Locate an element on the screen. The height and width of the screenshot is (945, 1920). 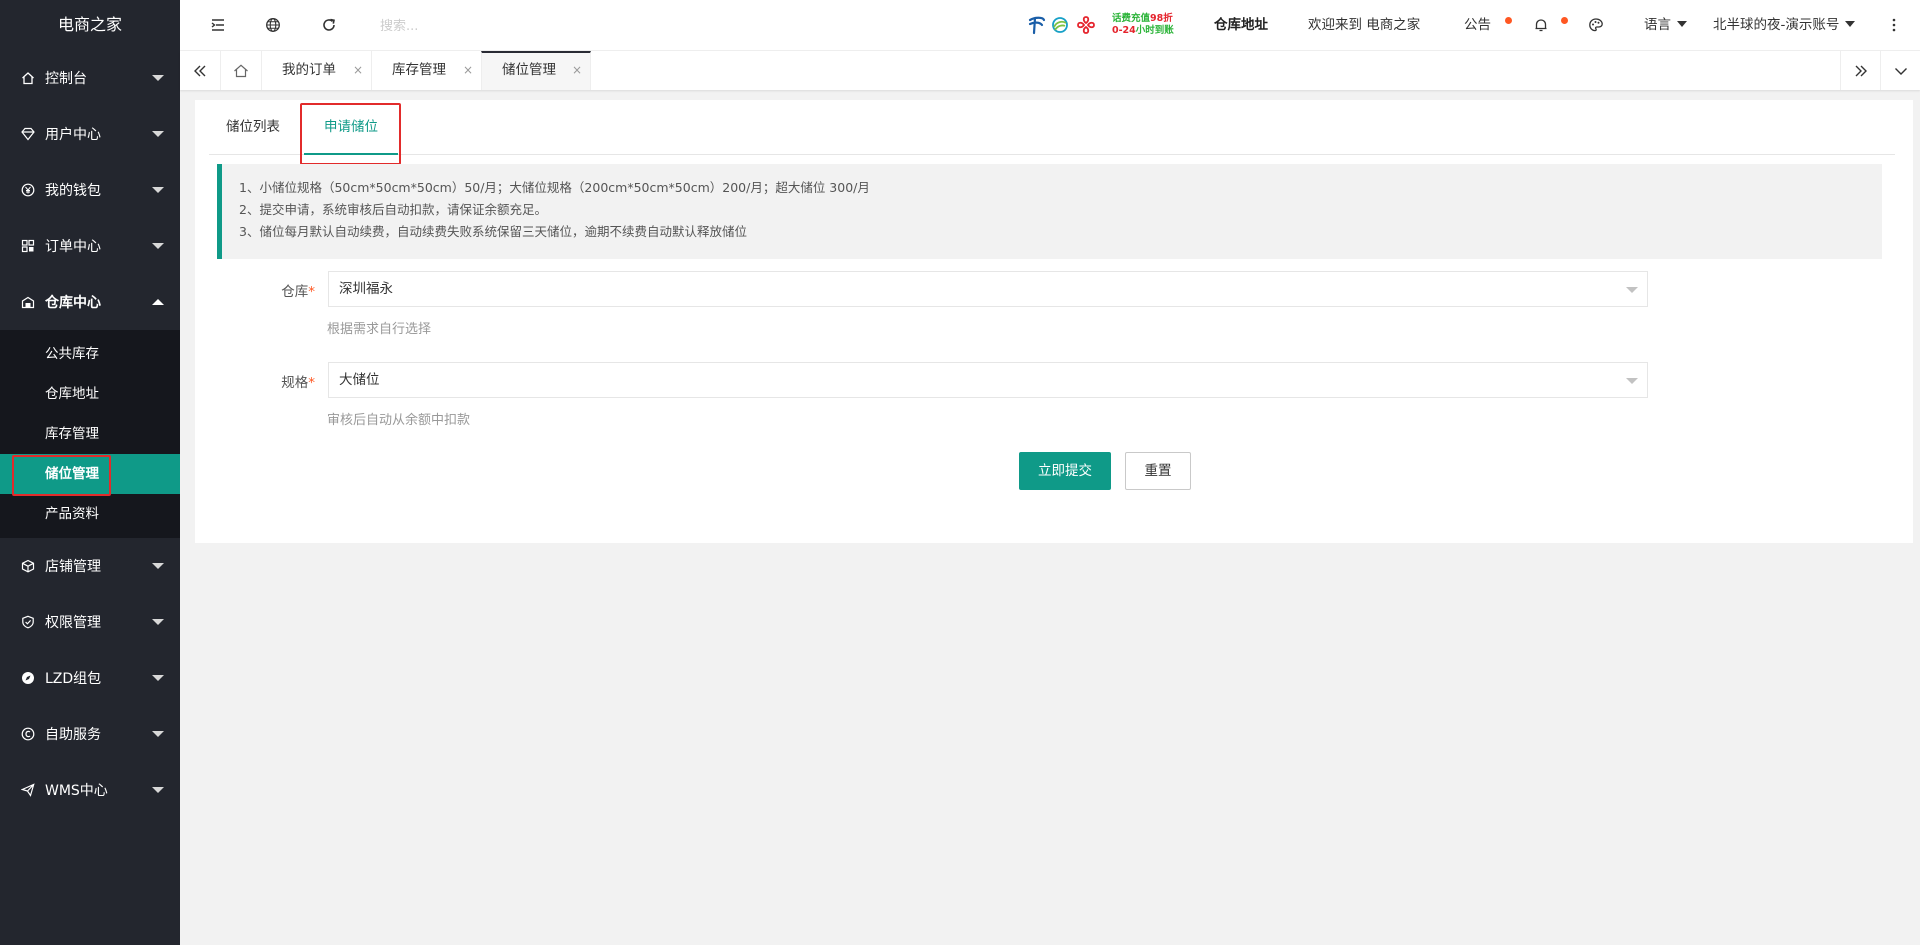
carrier-logos-graphic is located at coordinates (1061, 25).